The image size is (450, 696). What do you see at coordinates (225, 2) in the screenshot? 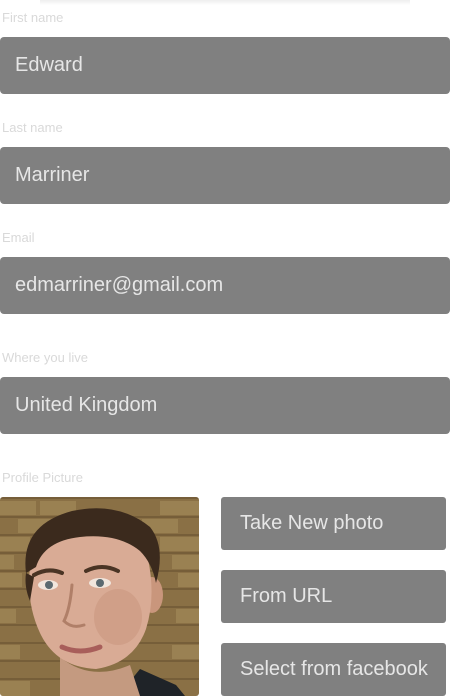
I see `top-shadow-divider` at bounding box center [225, 2].